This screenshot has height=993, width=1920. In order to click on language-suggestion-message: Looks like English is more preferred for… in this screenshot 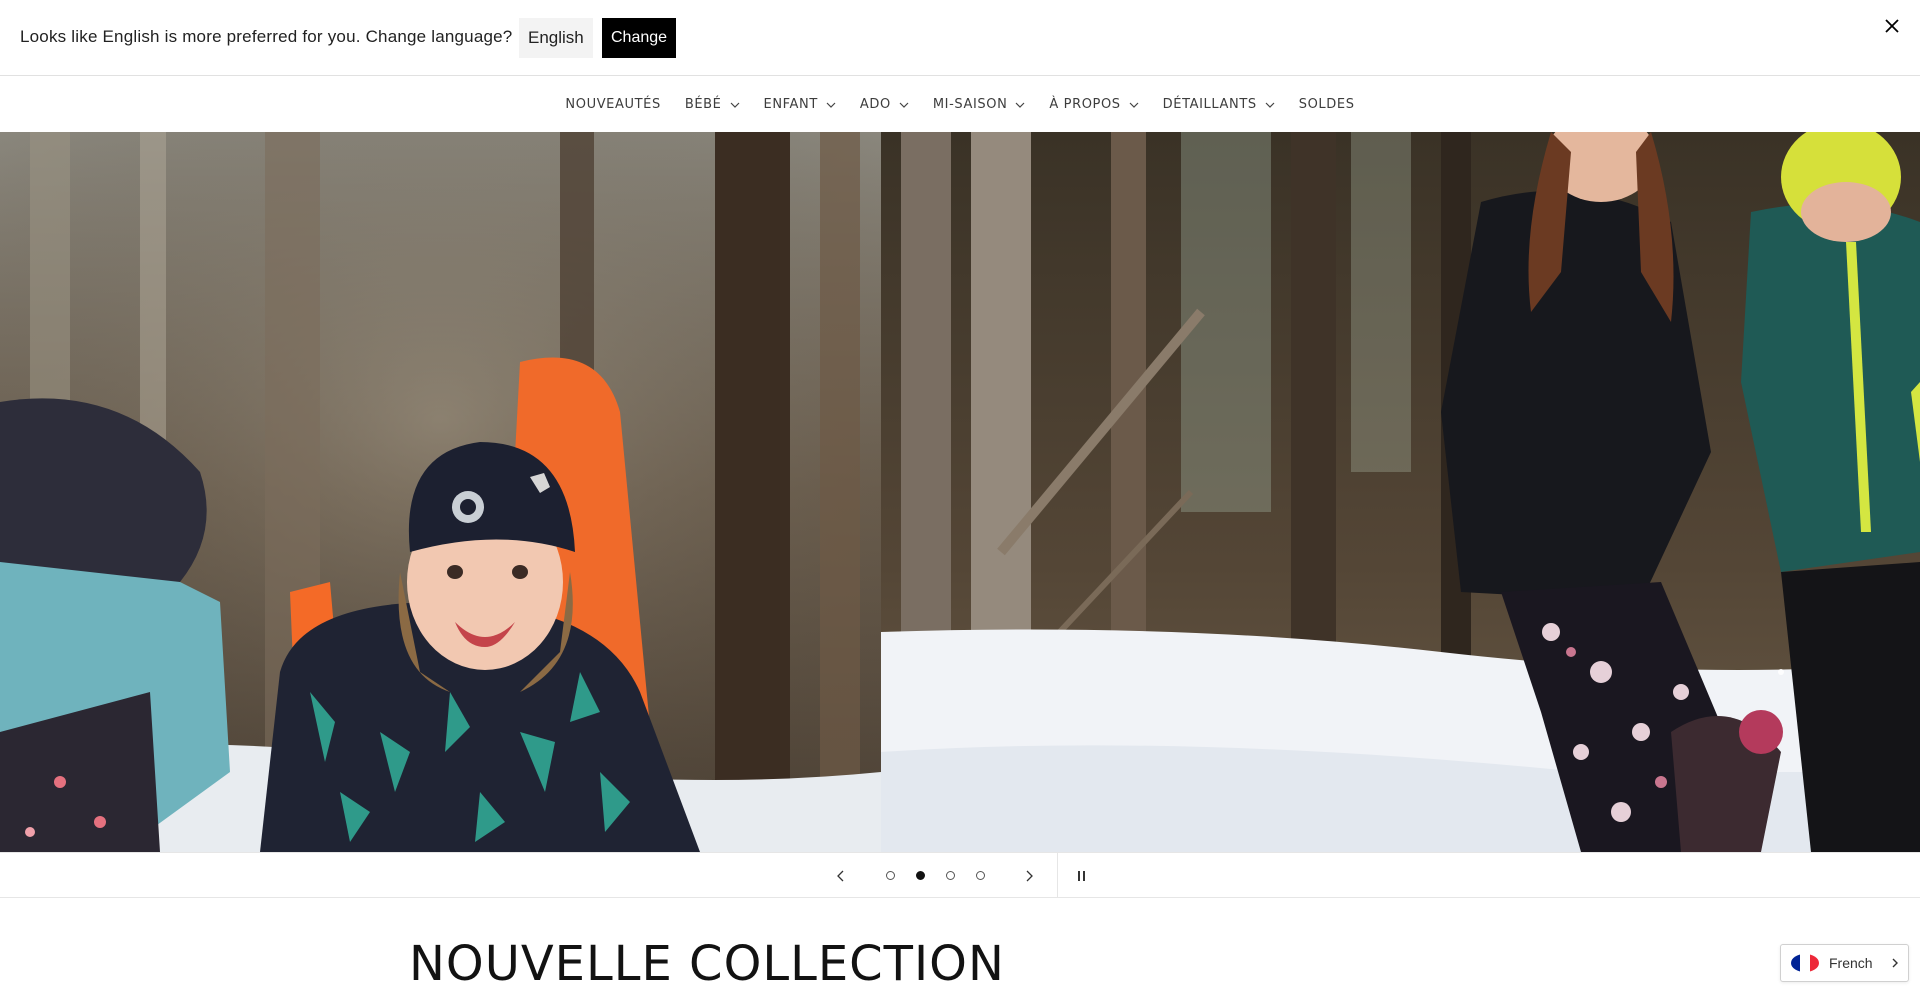, I will do `click(266, 36)`.